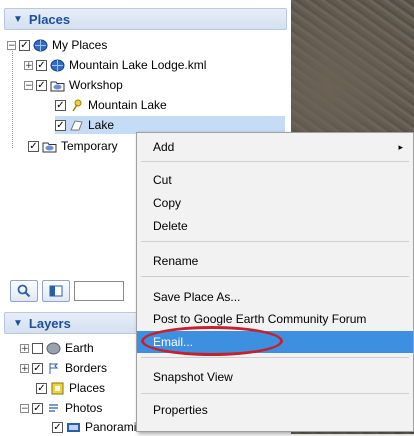 This screenshot has width=414, height=436. Describe the element at coordinates (275, 377) in the screenshot. I see `menu-item-snapshot-view: Snapshot View` at that location.